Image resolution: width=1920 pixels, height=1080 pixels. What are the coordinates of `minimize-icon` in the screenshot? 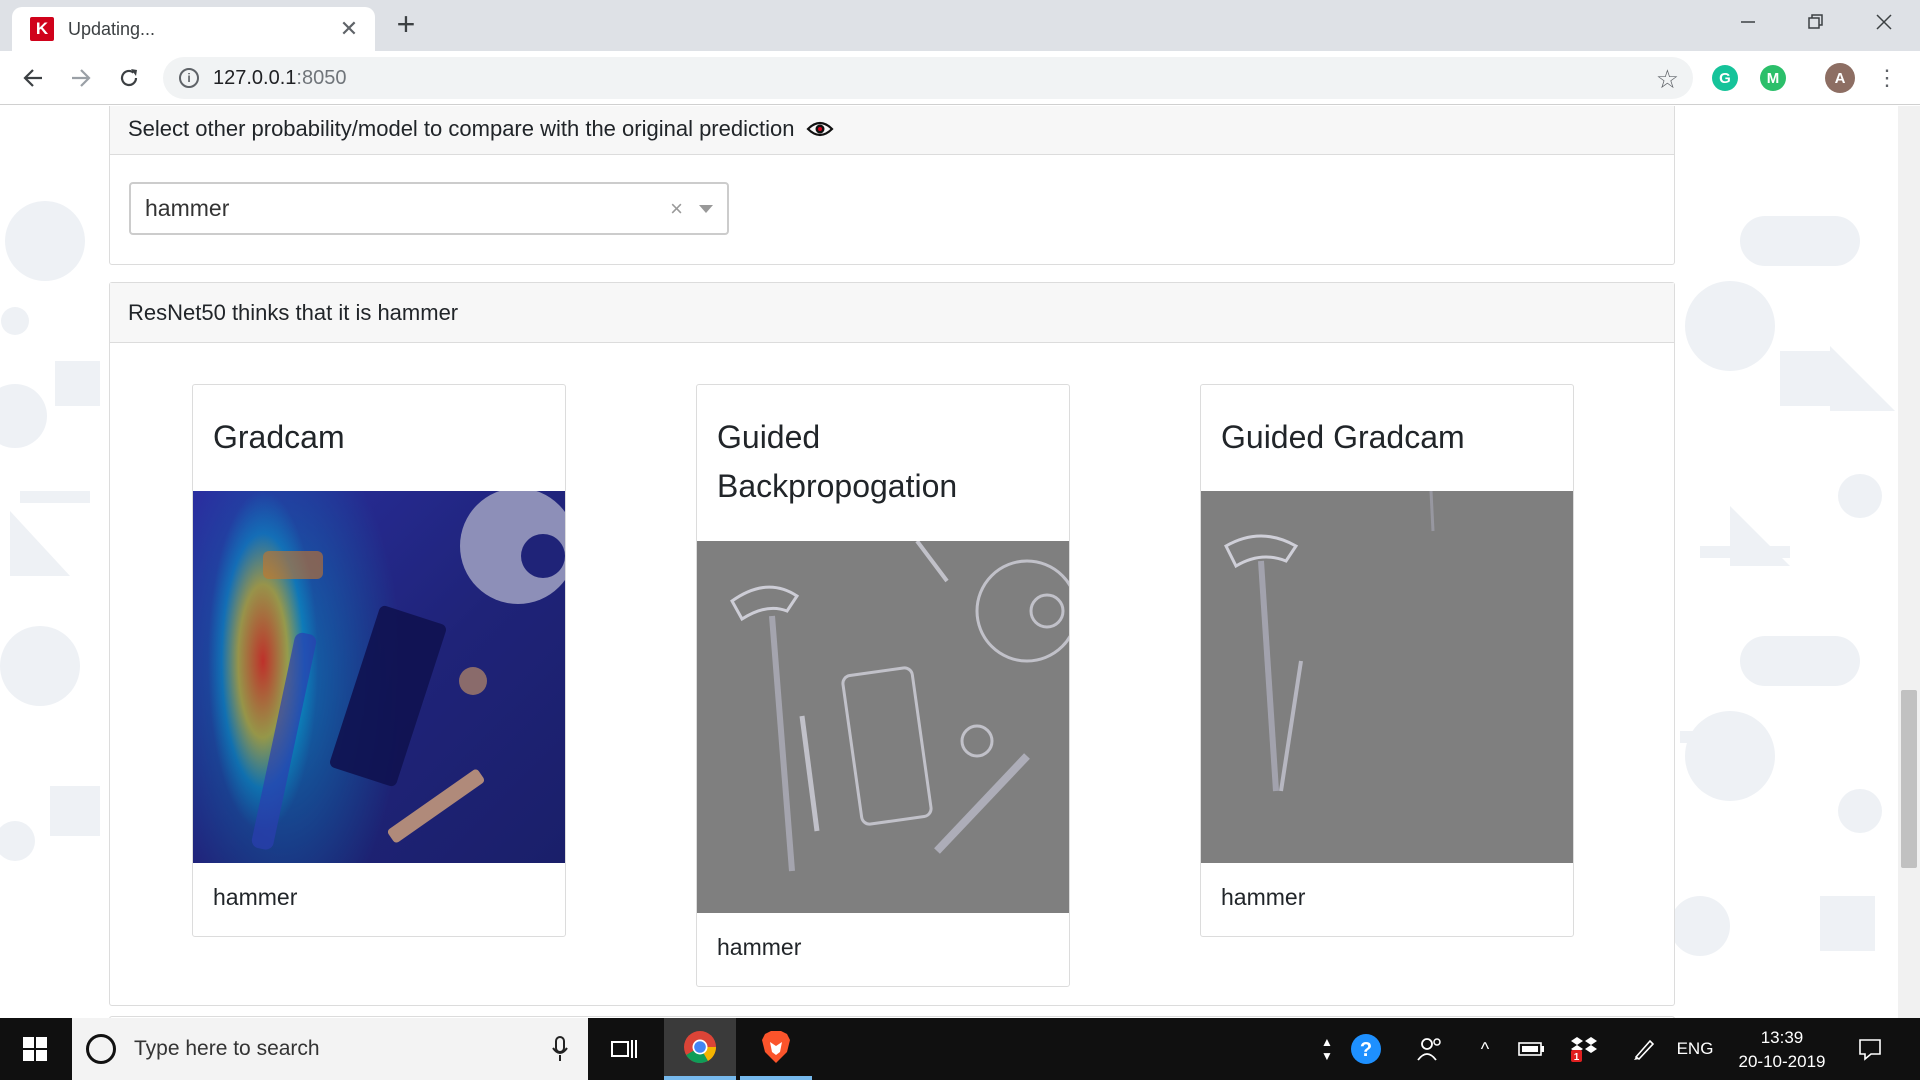 It's located at (1748, 22).